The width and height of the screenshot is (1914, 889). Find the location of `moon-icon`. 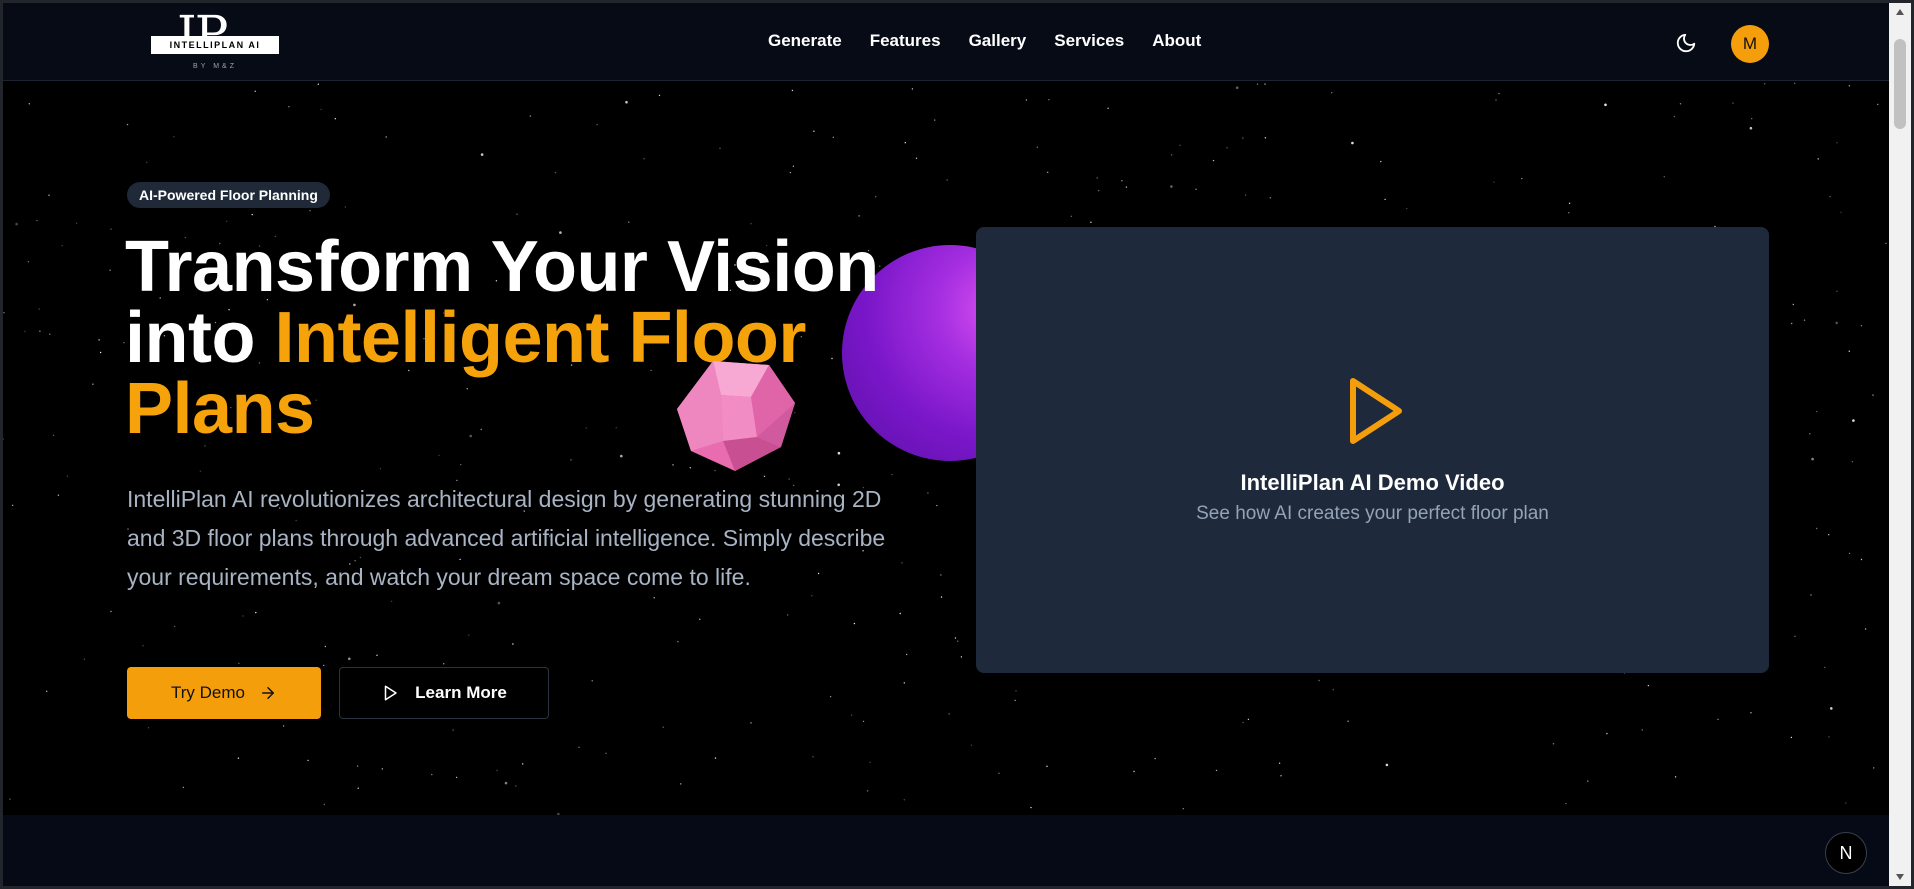

moon-icon is located at coordinates (1686, 43).